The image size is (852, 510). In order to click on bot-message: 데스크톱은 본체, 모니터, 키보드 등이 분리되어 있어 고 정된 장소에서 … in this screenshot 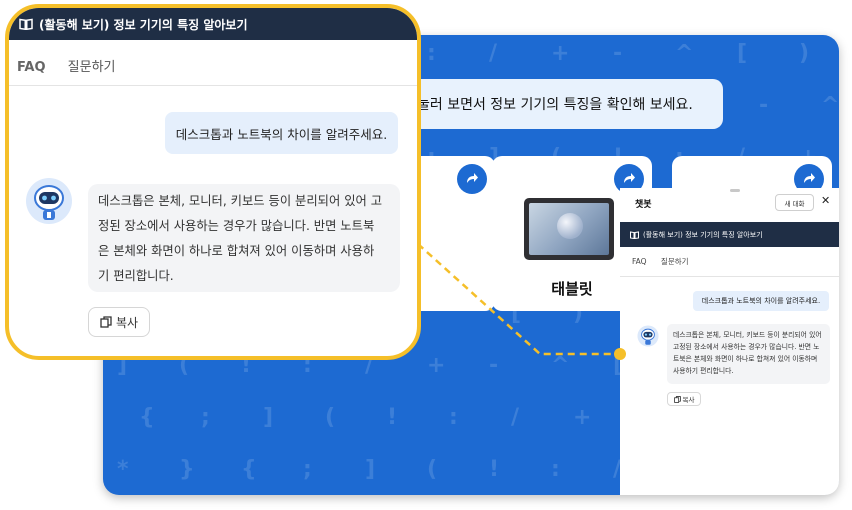, I will do `click(244, 238)`.